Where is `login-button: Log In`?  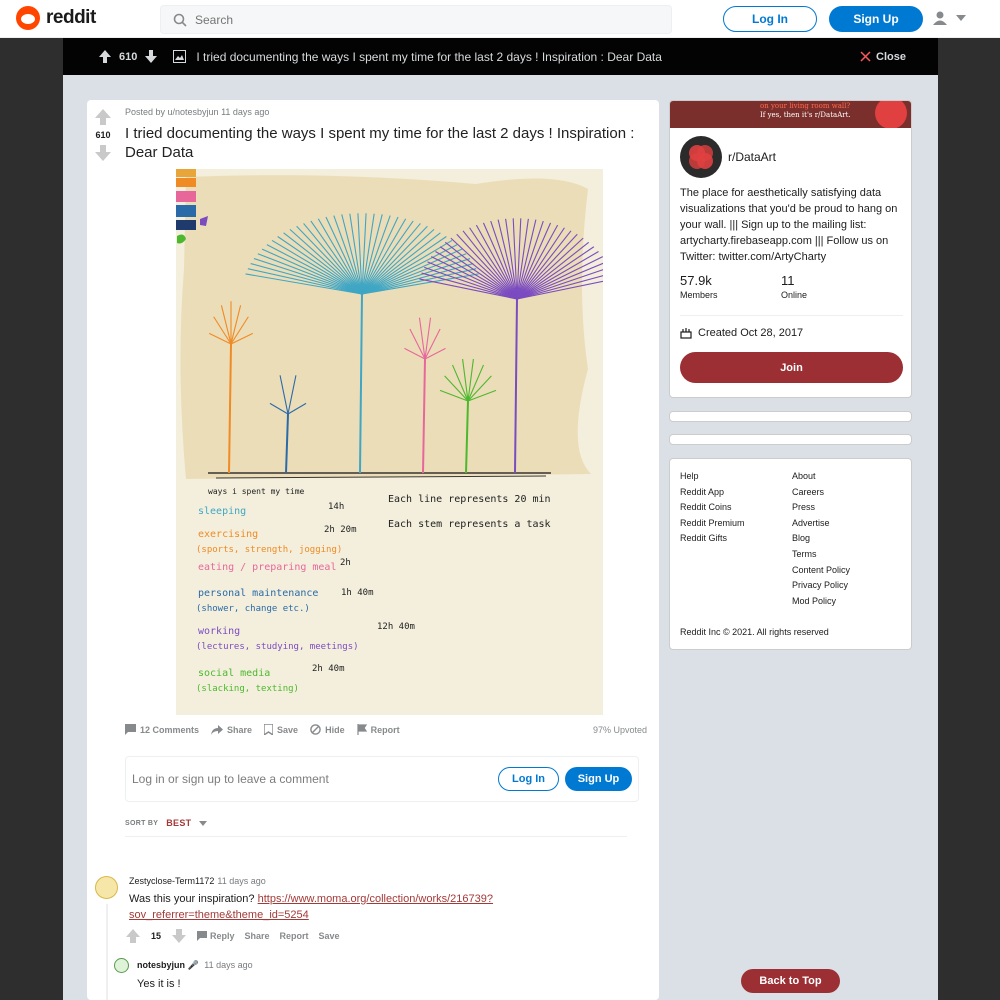
login-button: Log In is located at coordinates (770, 19).